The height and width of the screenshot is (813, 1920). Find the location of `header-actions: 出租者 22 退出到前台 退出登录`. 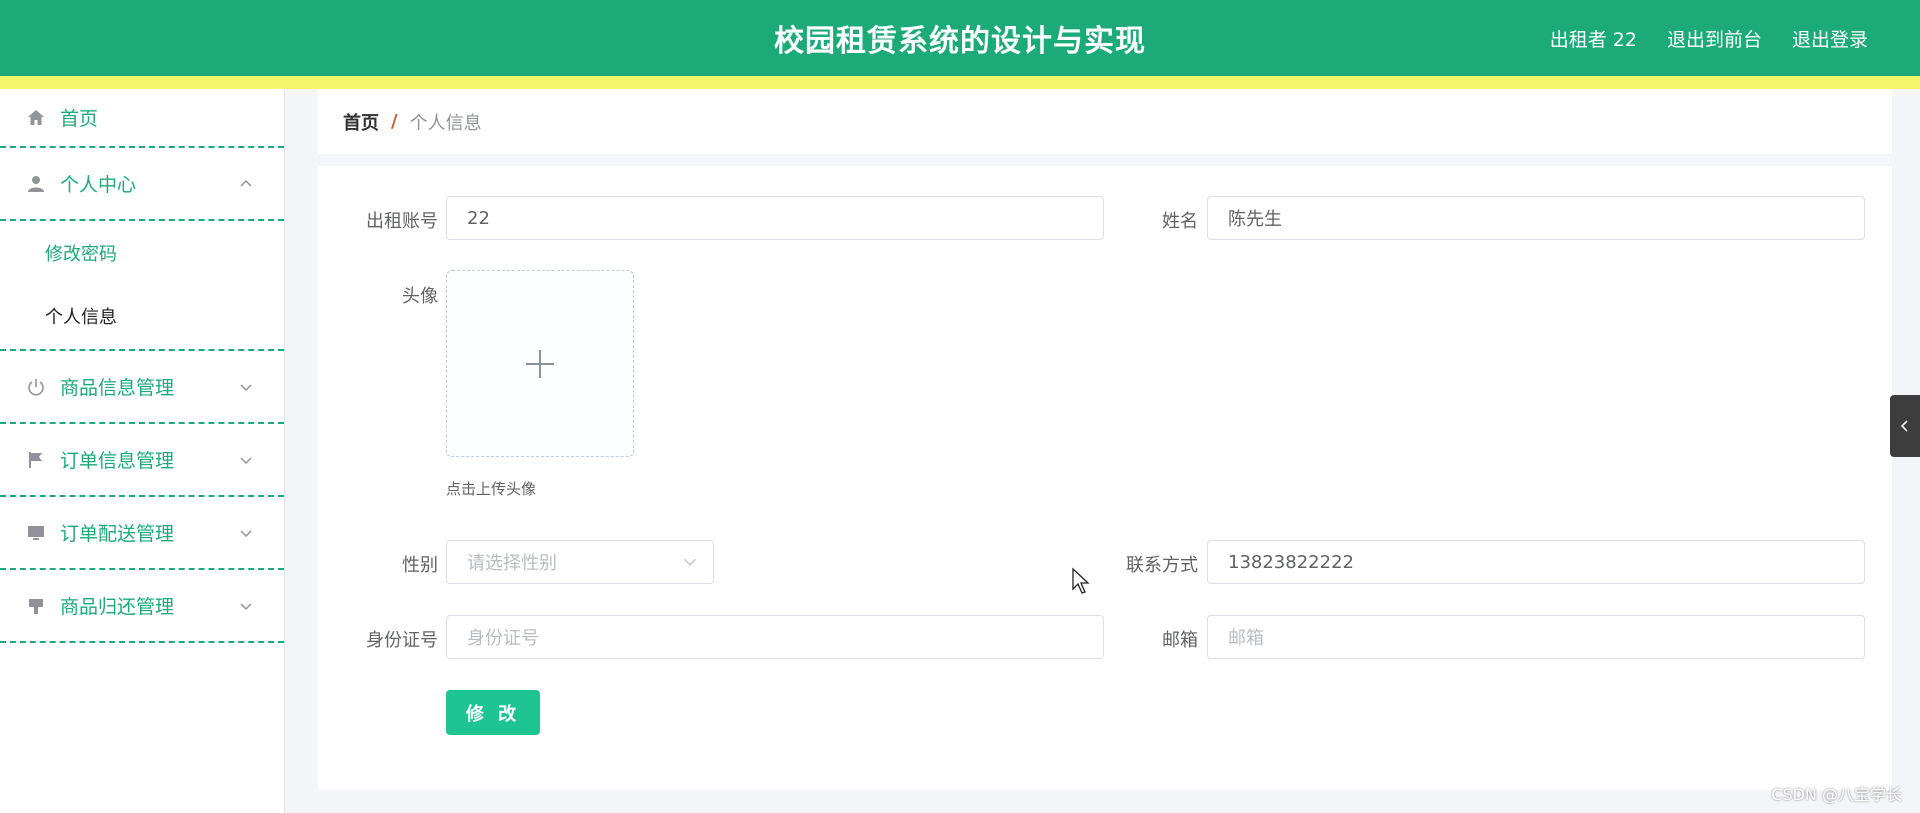

header-actions: 出租者 22 退出到前台 退出登录 is located at coordinates (1709, 38).